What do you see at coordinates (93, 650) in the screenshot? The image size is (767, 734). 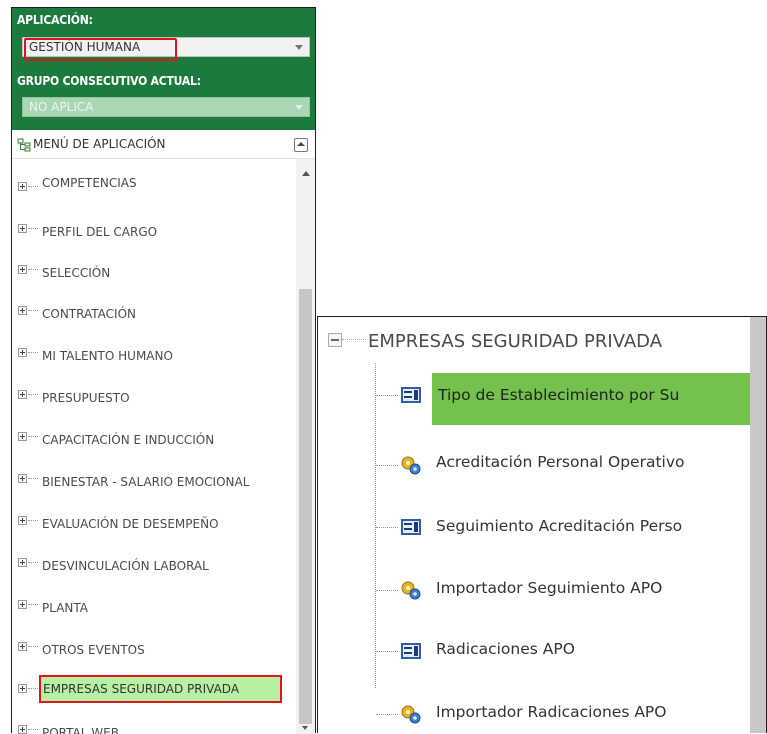 I see `menu-item-label: OTROS EVENTOS` at bounding box center [93, 650].